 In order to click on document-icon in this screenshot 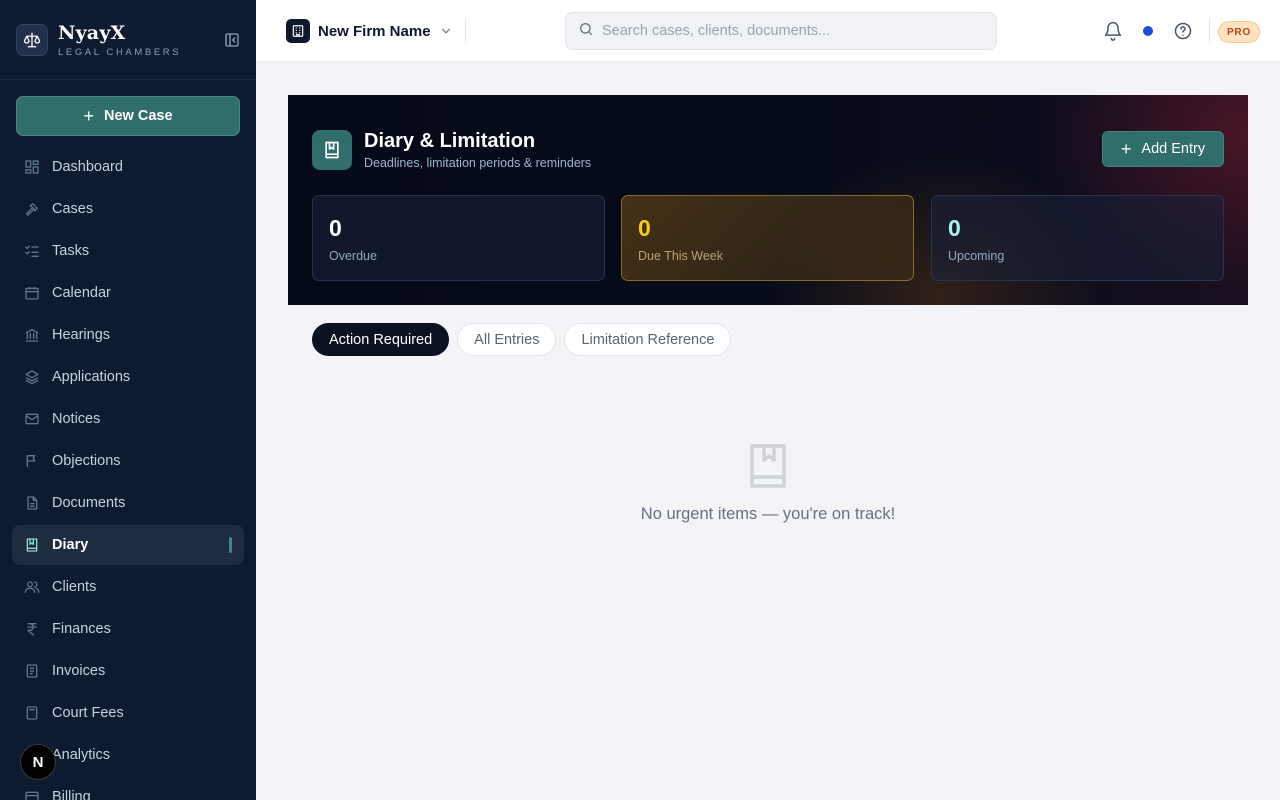, I will do `click(32, 503)`.